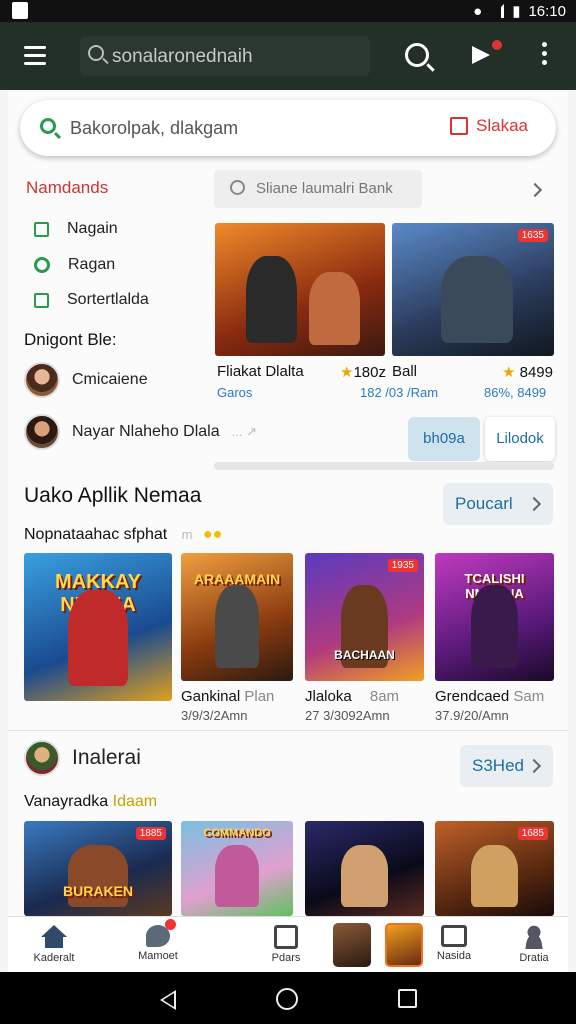 Image resolution: width=576 pixels, height=1024 pixels. Describe the element at coordinates (478, 11) in the screenshot. I see `wifi-icon: ●` at that location.